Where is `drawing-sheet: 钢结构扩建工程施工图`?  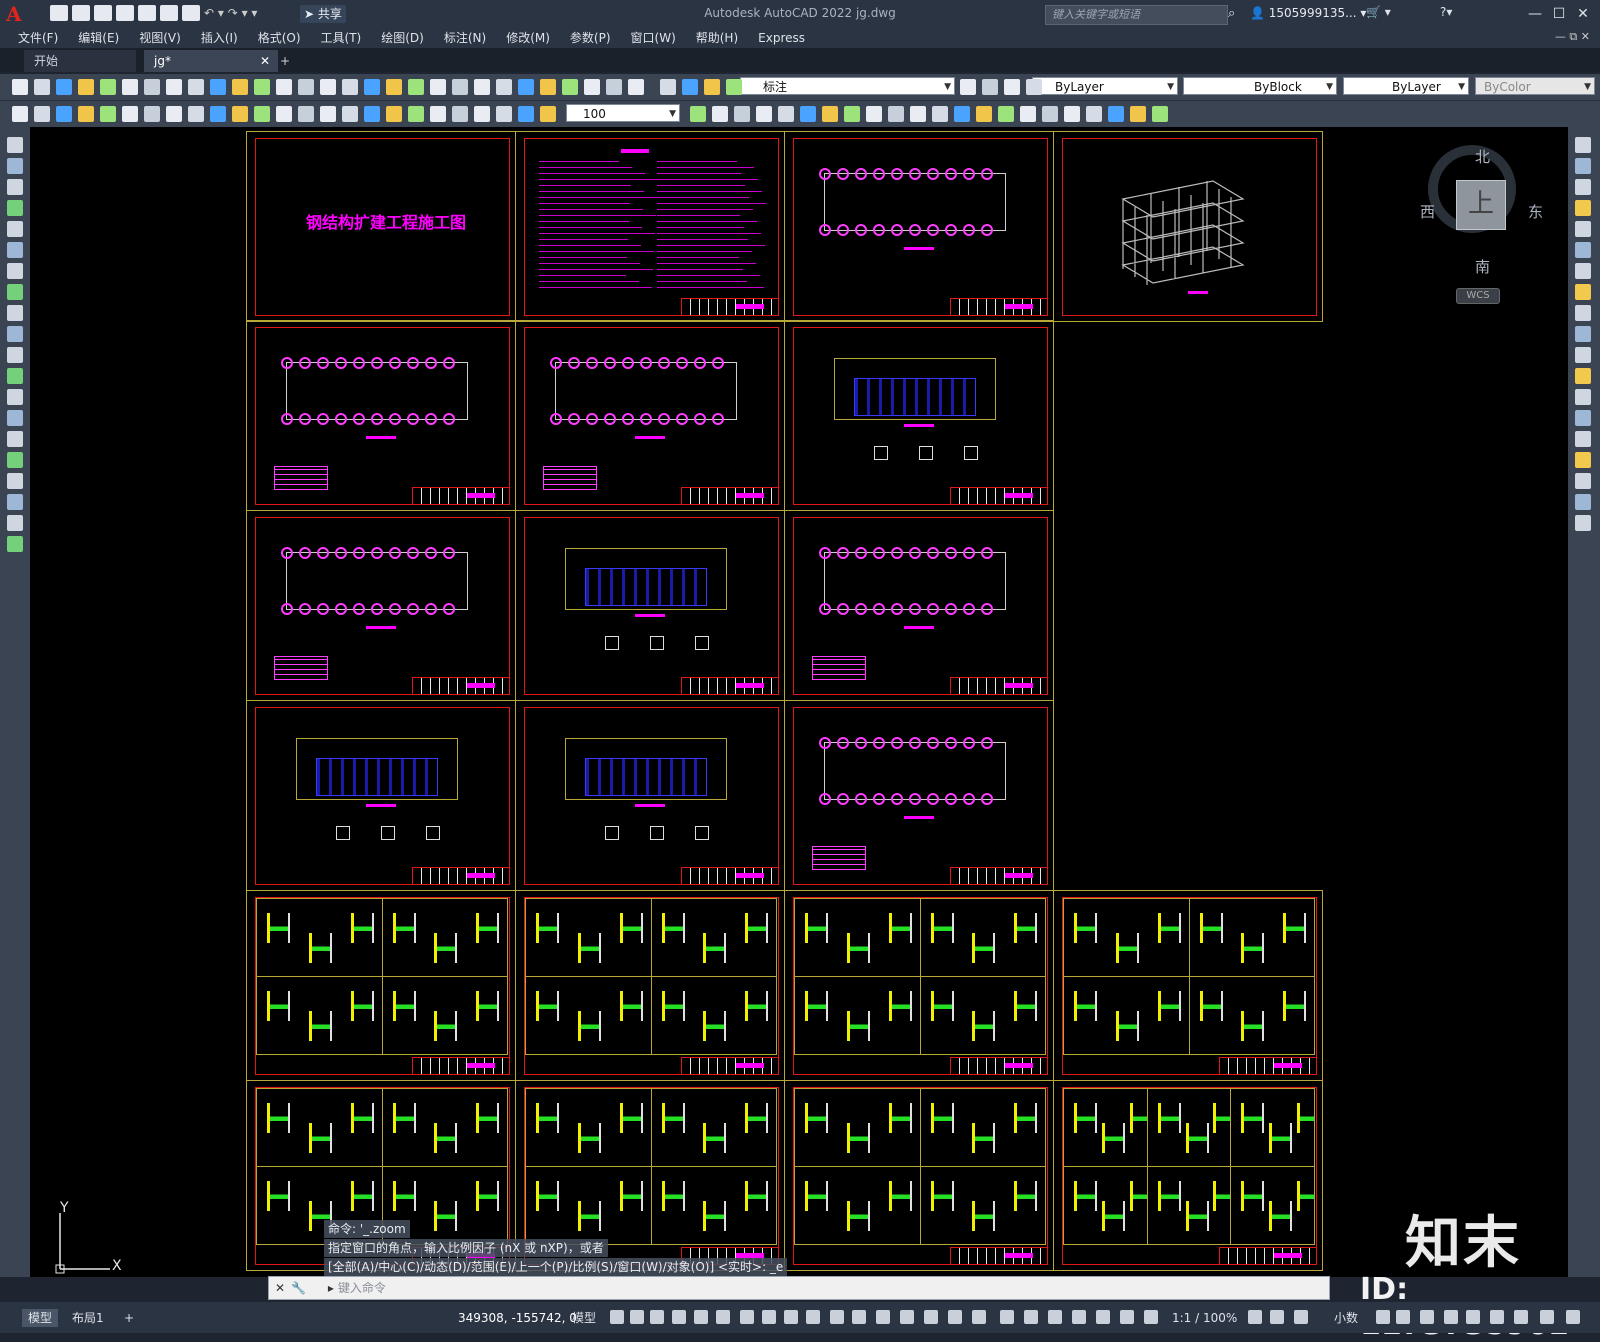 drawing-sheet: 钢结构扩建工程施工图 is located at coordinates (381, 226).